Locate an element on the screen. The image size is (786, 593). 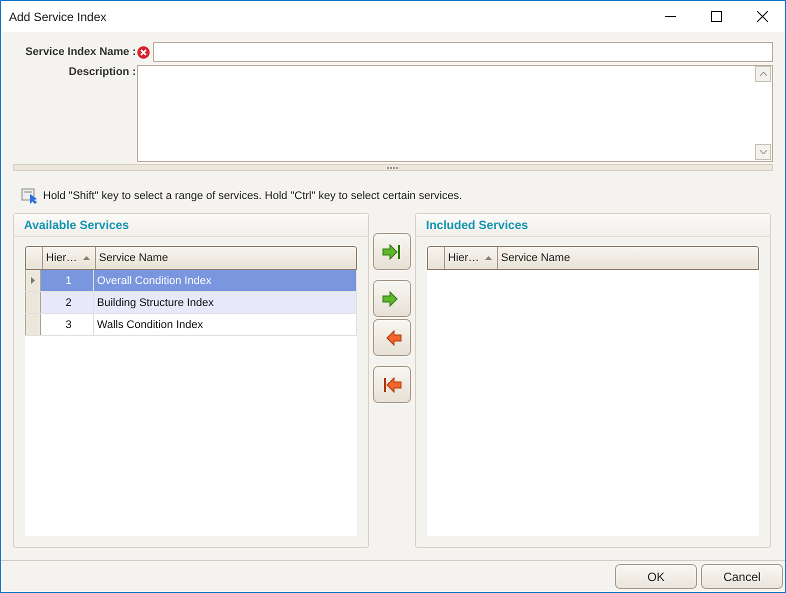
grid-row: 3 Walls Condition Index is located at coordinates (191, 325).